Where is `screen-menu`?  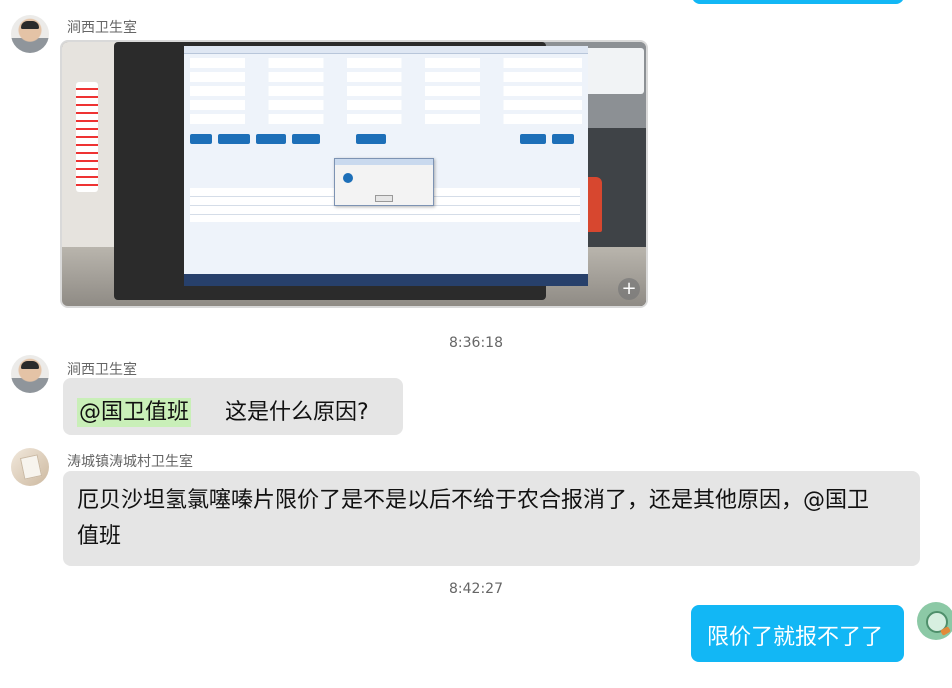 screen-menu is located at coordinates (386, 50).